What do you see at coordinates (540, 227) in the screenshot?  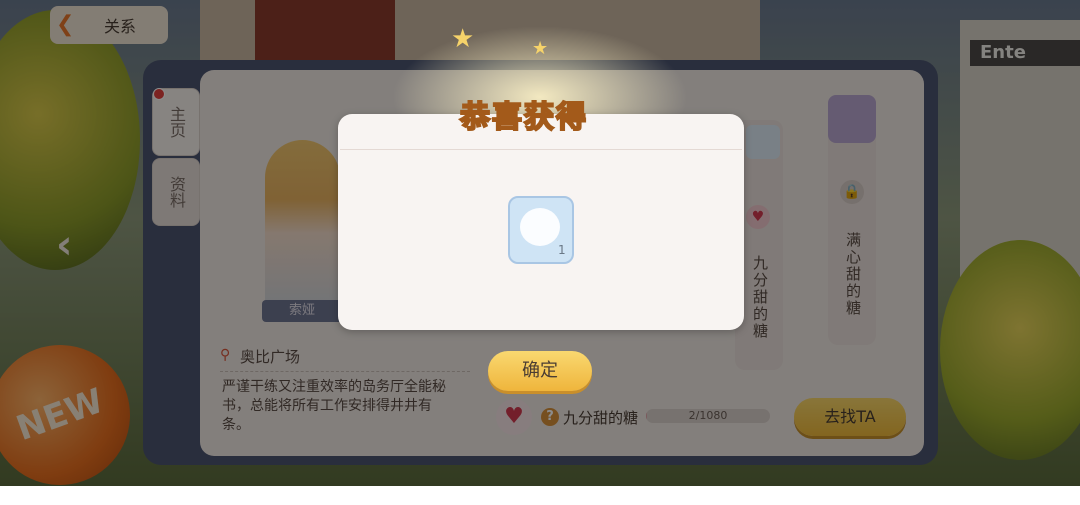 I see `bear-icon` at bounding box center [540, 227].